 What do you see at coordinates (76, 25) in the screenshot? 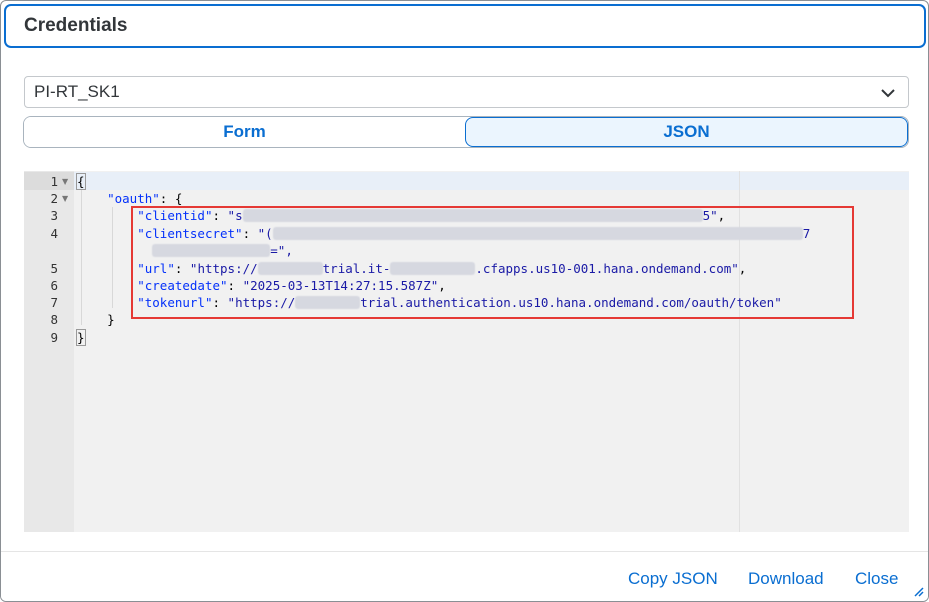
I see `dialog-title: Credentials` at bounding box center [76, 25].